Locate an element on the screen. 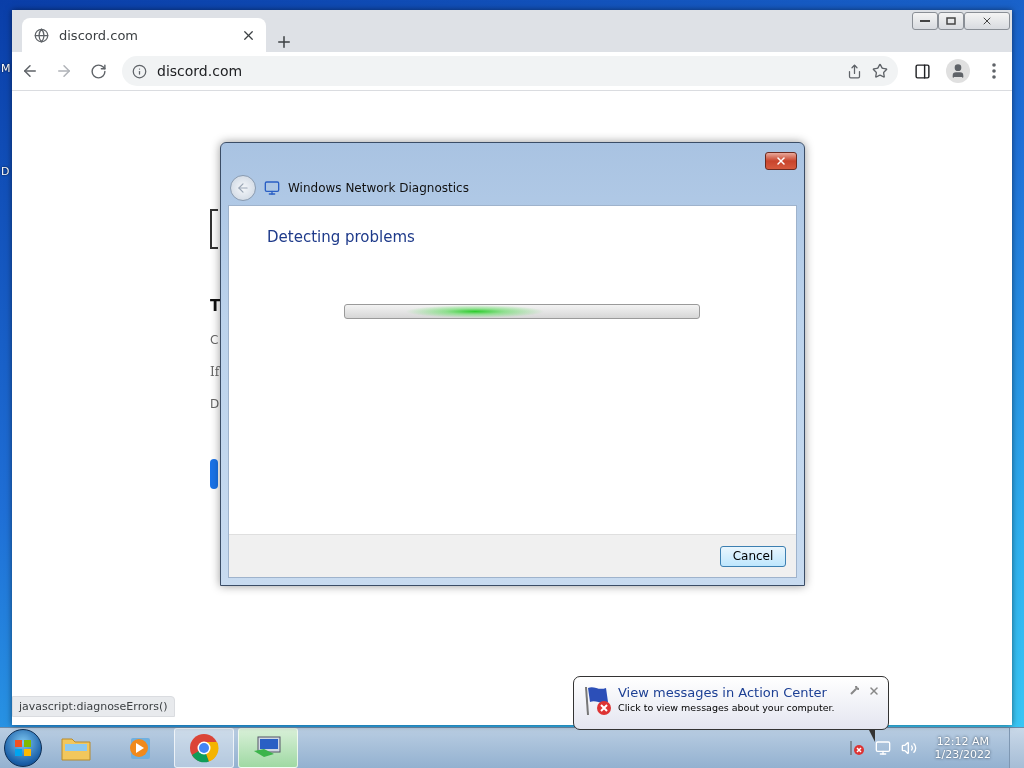  minimize-button is located at coordinates (925, 21).